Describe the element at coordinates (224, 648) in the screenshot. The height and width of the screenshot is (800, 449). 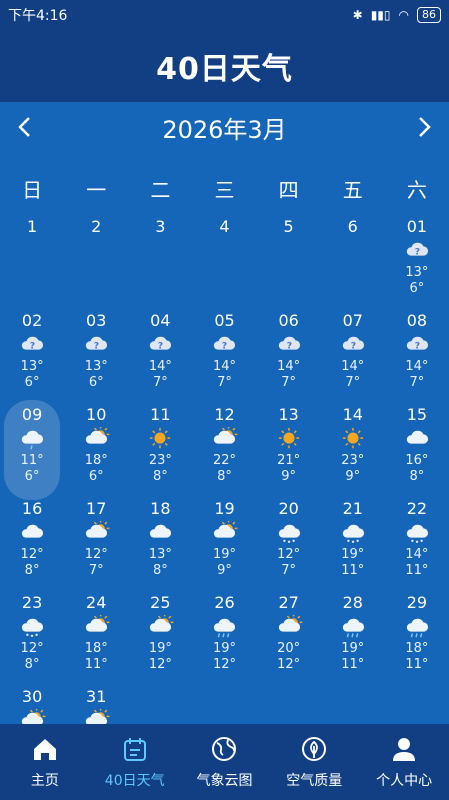
I see `high-temp: 19°` at that location.